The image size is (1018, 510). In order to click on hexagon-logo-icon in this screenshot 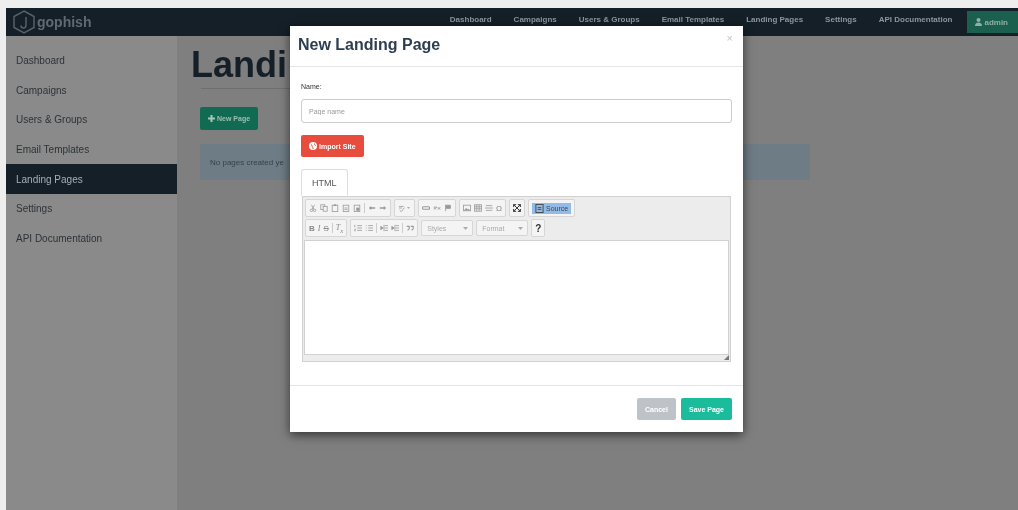, I will do `click(24, 22)`.